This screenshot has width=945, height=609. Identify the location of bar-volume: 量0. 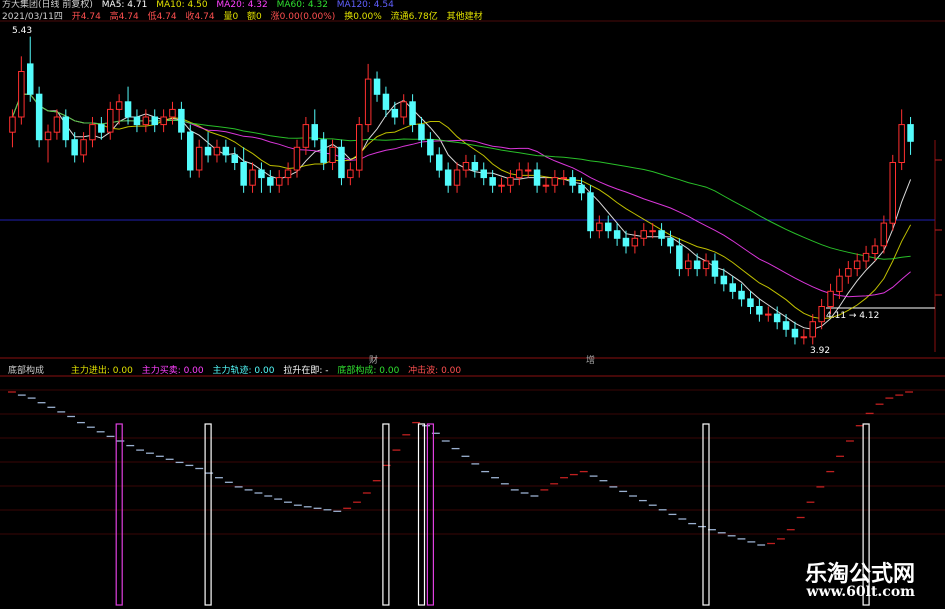
(231, 17).